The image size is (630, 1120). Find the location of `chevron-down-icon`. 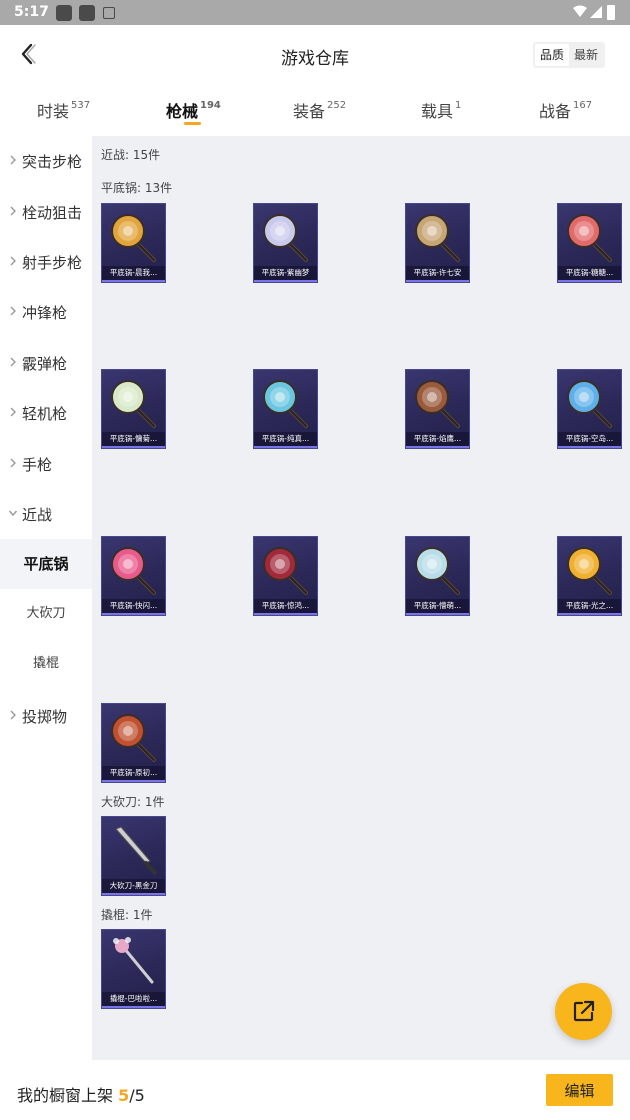

chevron-down-icon is located at coordinates (13, 513).